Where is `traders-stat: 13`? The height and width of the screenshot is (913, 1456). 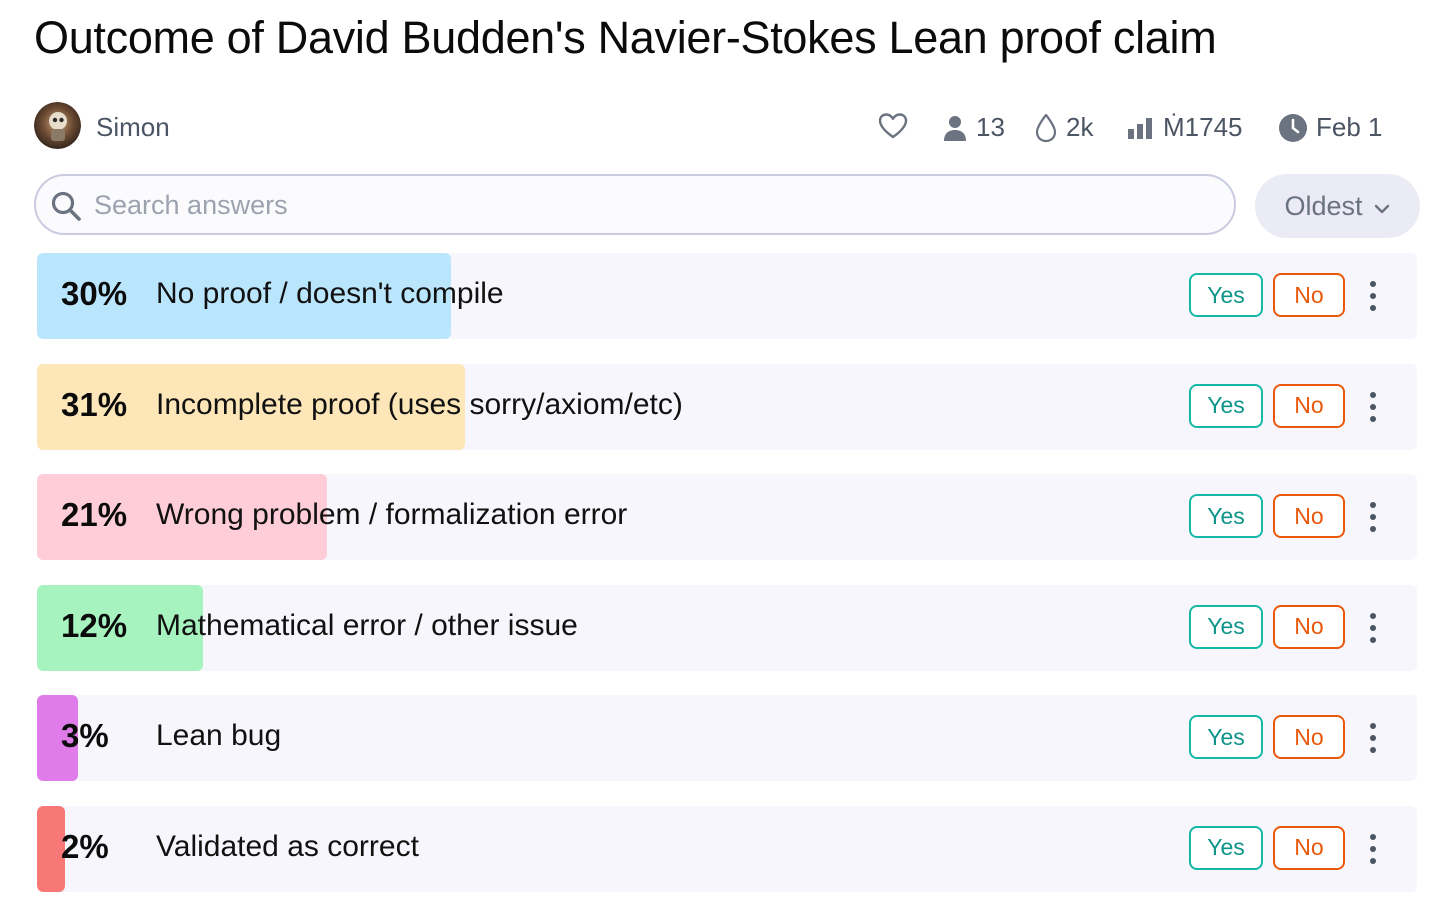 traders-stat: 13 is located at coordinates (973, 127).